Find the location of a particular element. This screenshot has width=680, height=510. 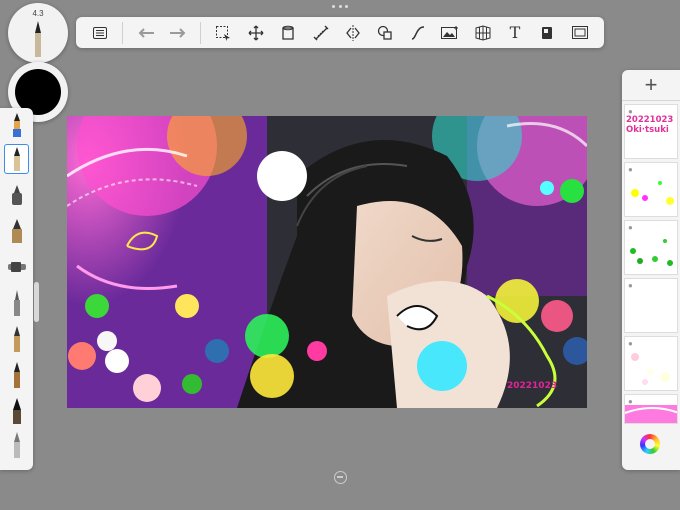

layer-signature-text: 20221023 Oki·tsuki is located at coordinates (650, 125).